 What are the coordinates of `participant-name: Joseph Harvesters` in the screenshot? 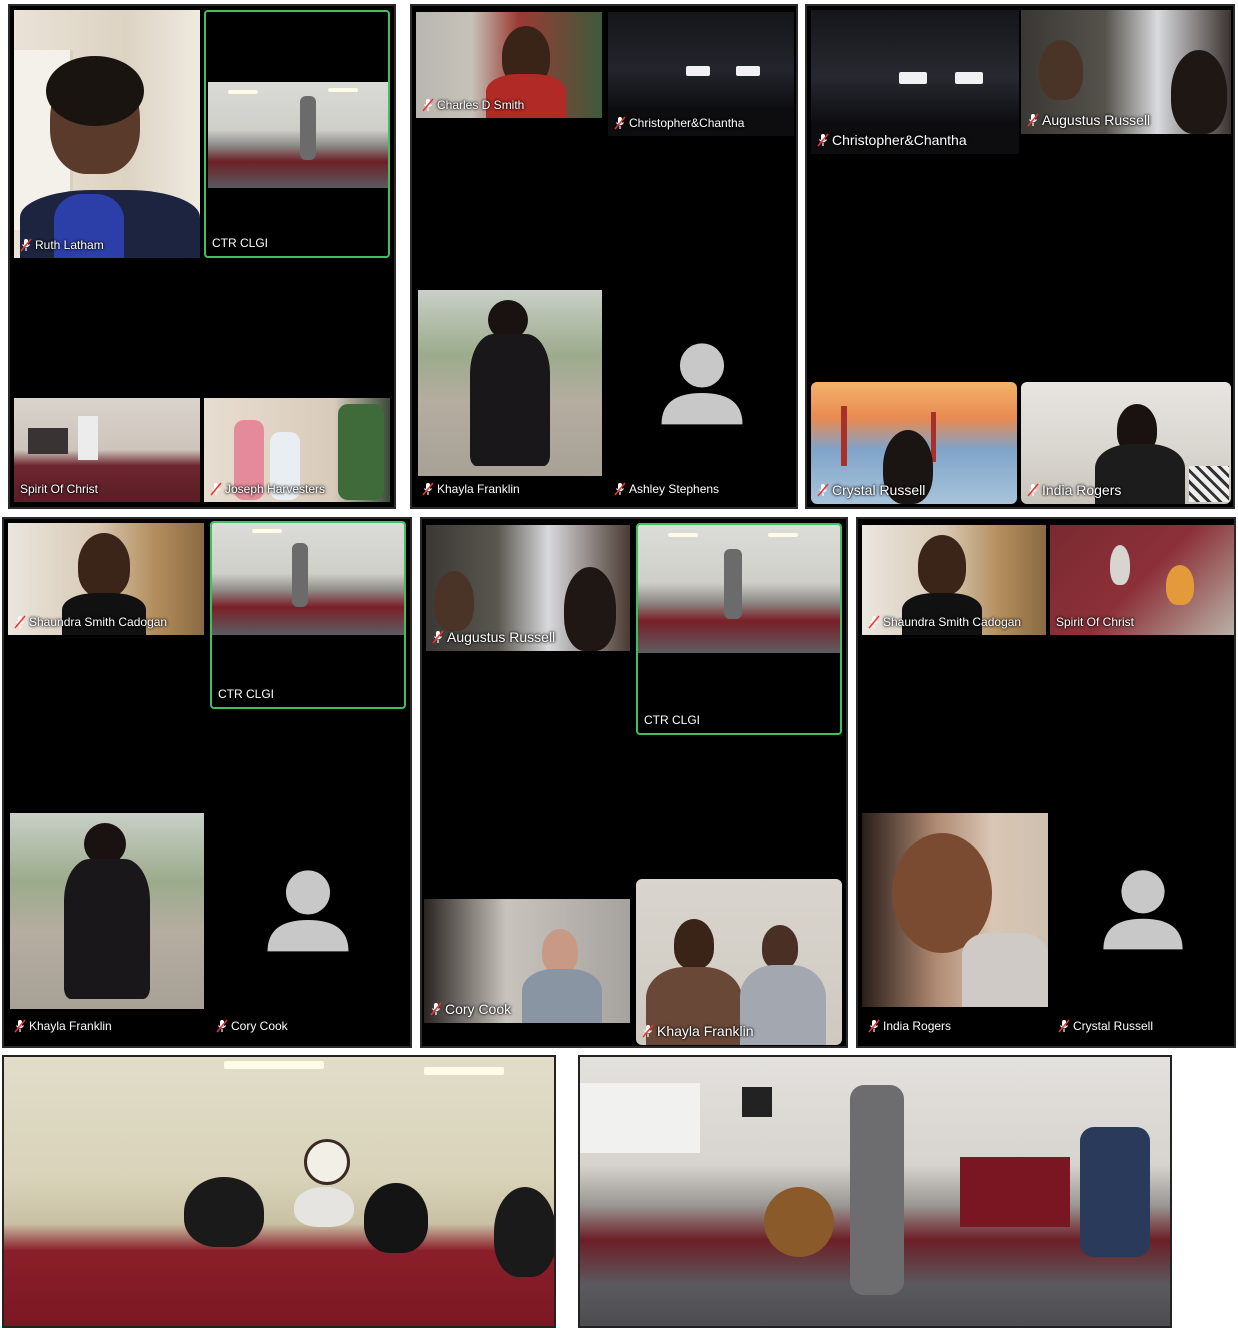 It's located at (275, 489).